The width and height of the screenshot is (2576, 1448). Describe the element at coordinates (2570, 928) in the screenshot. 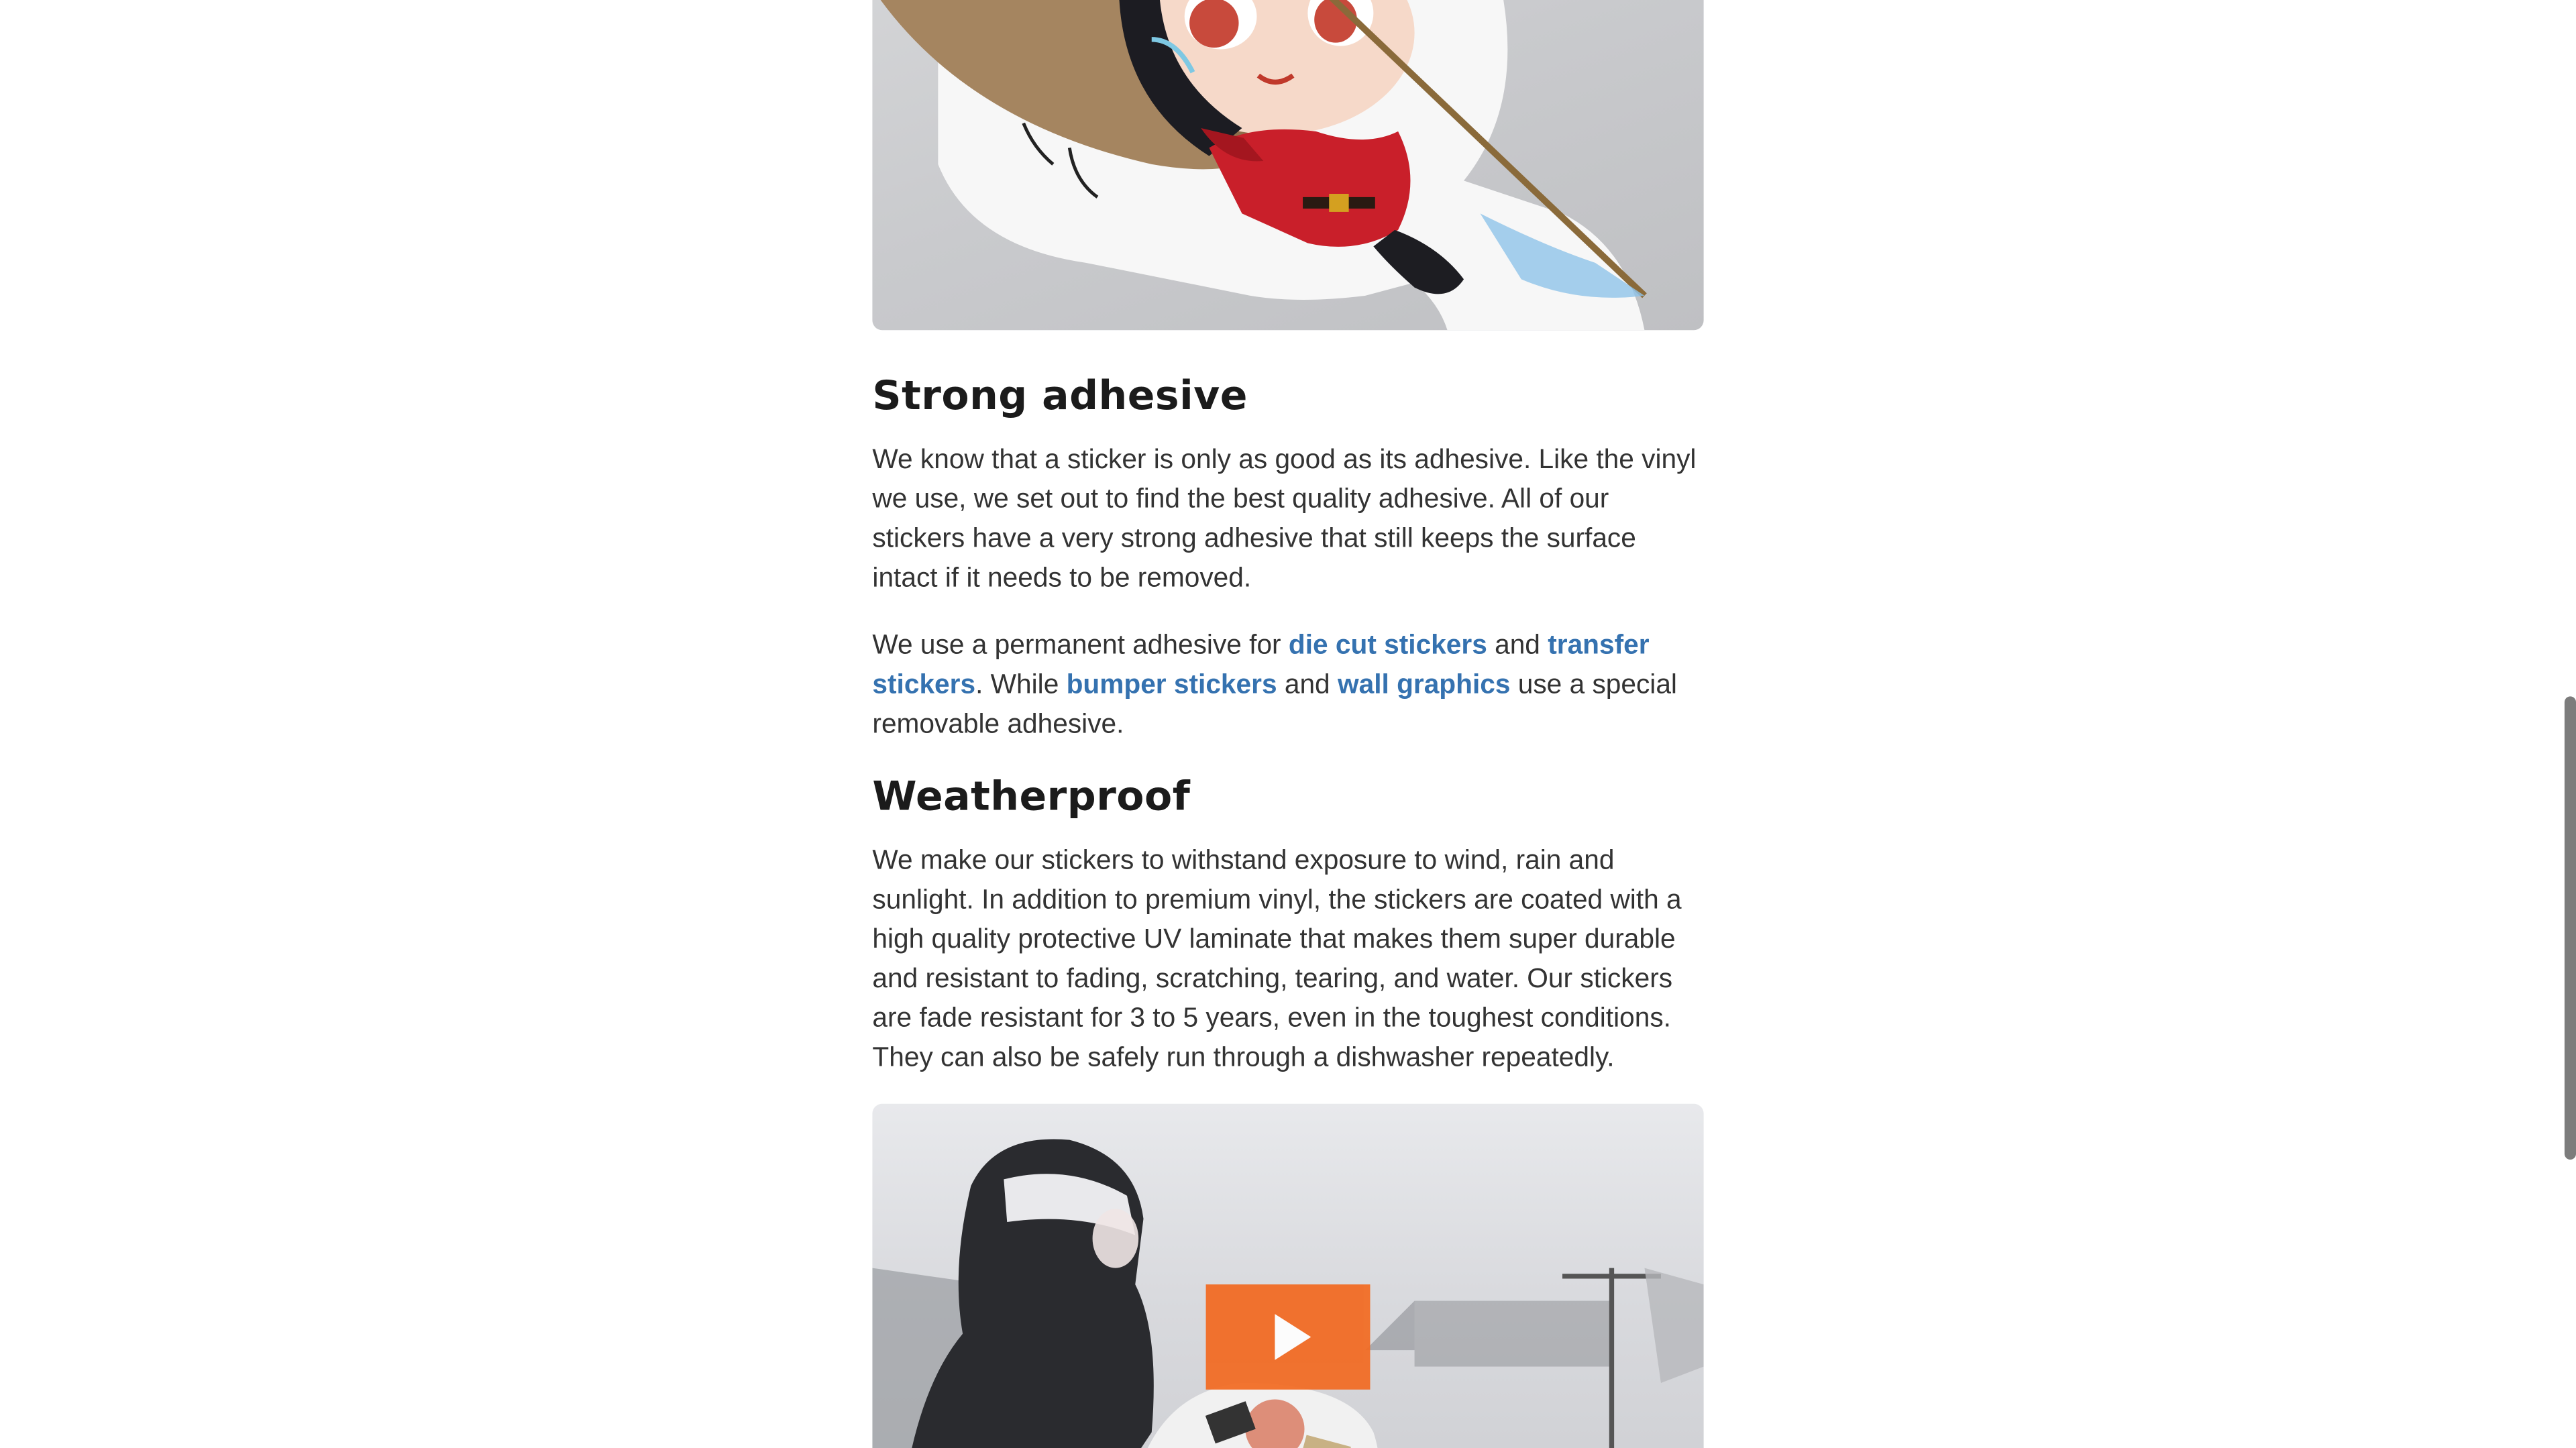

I see `scrollbar-thumb` at that location.